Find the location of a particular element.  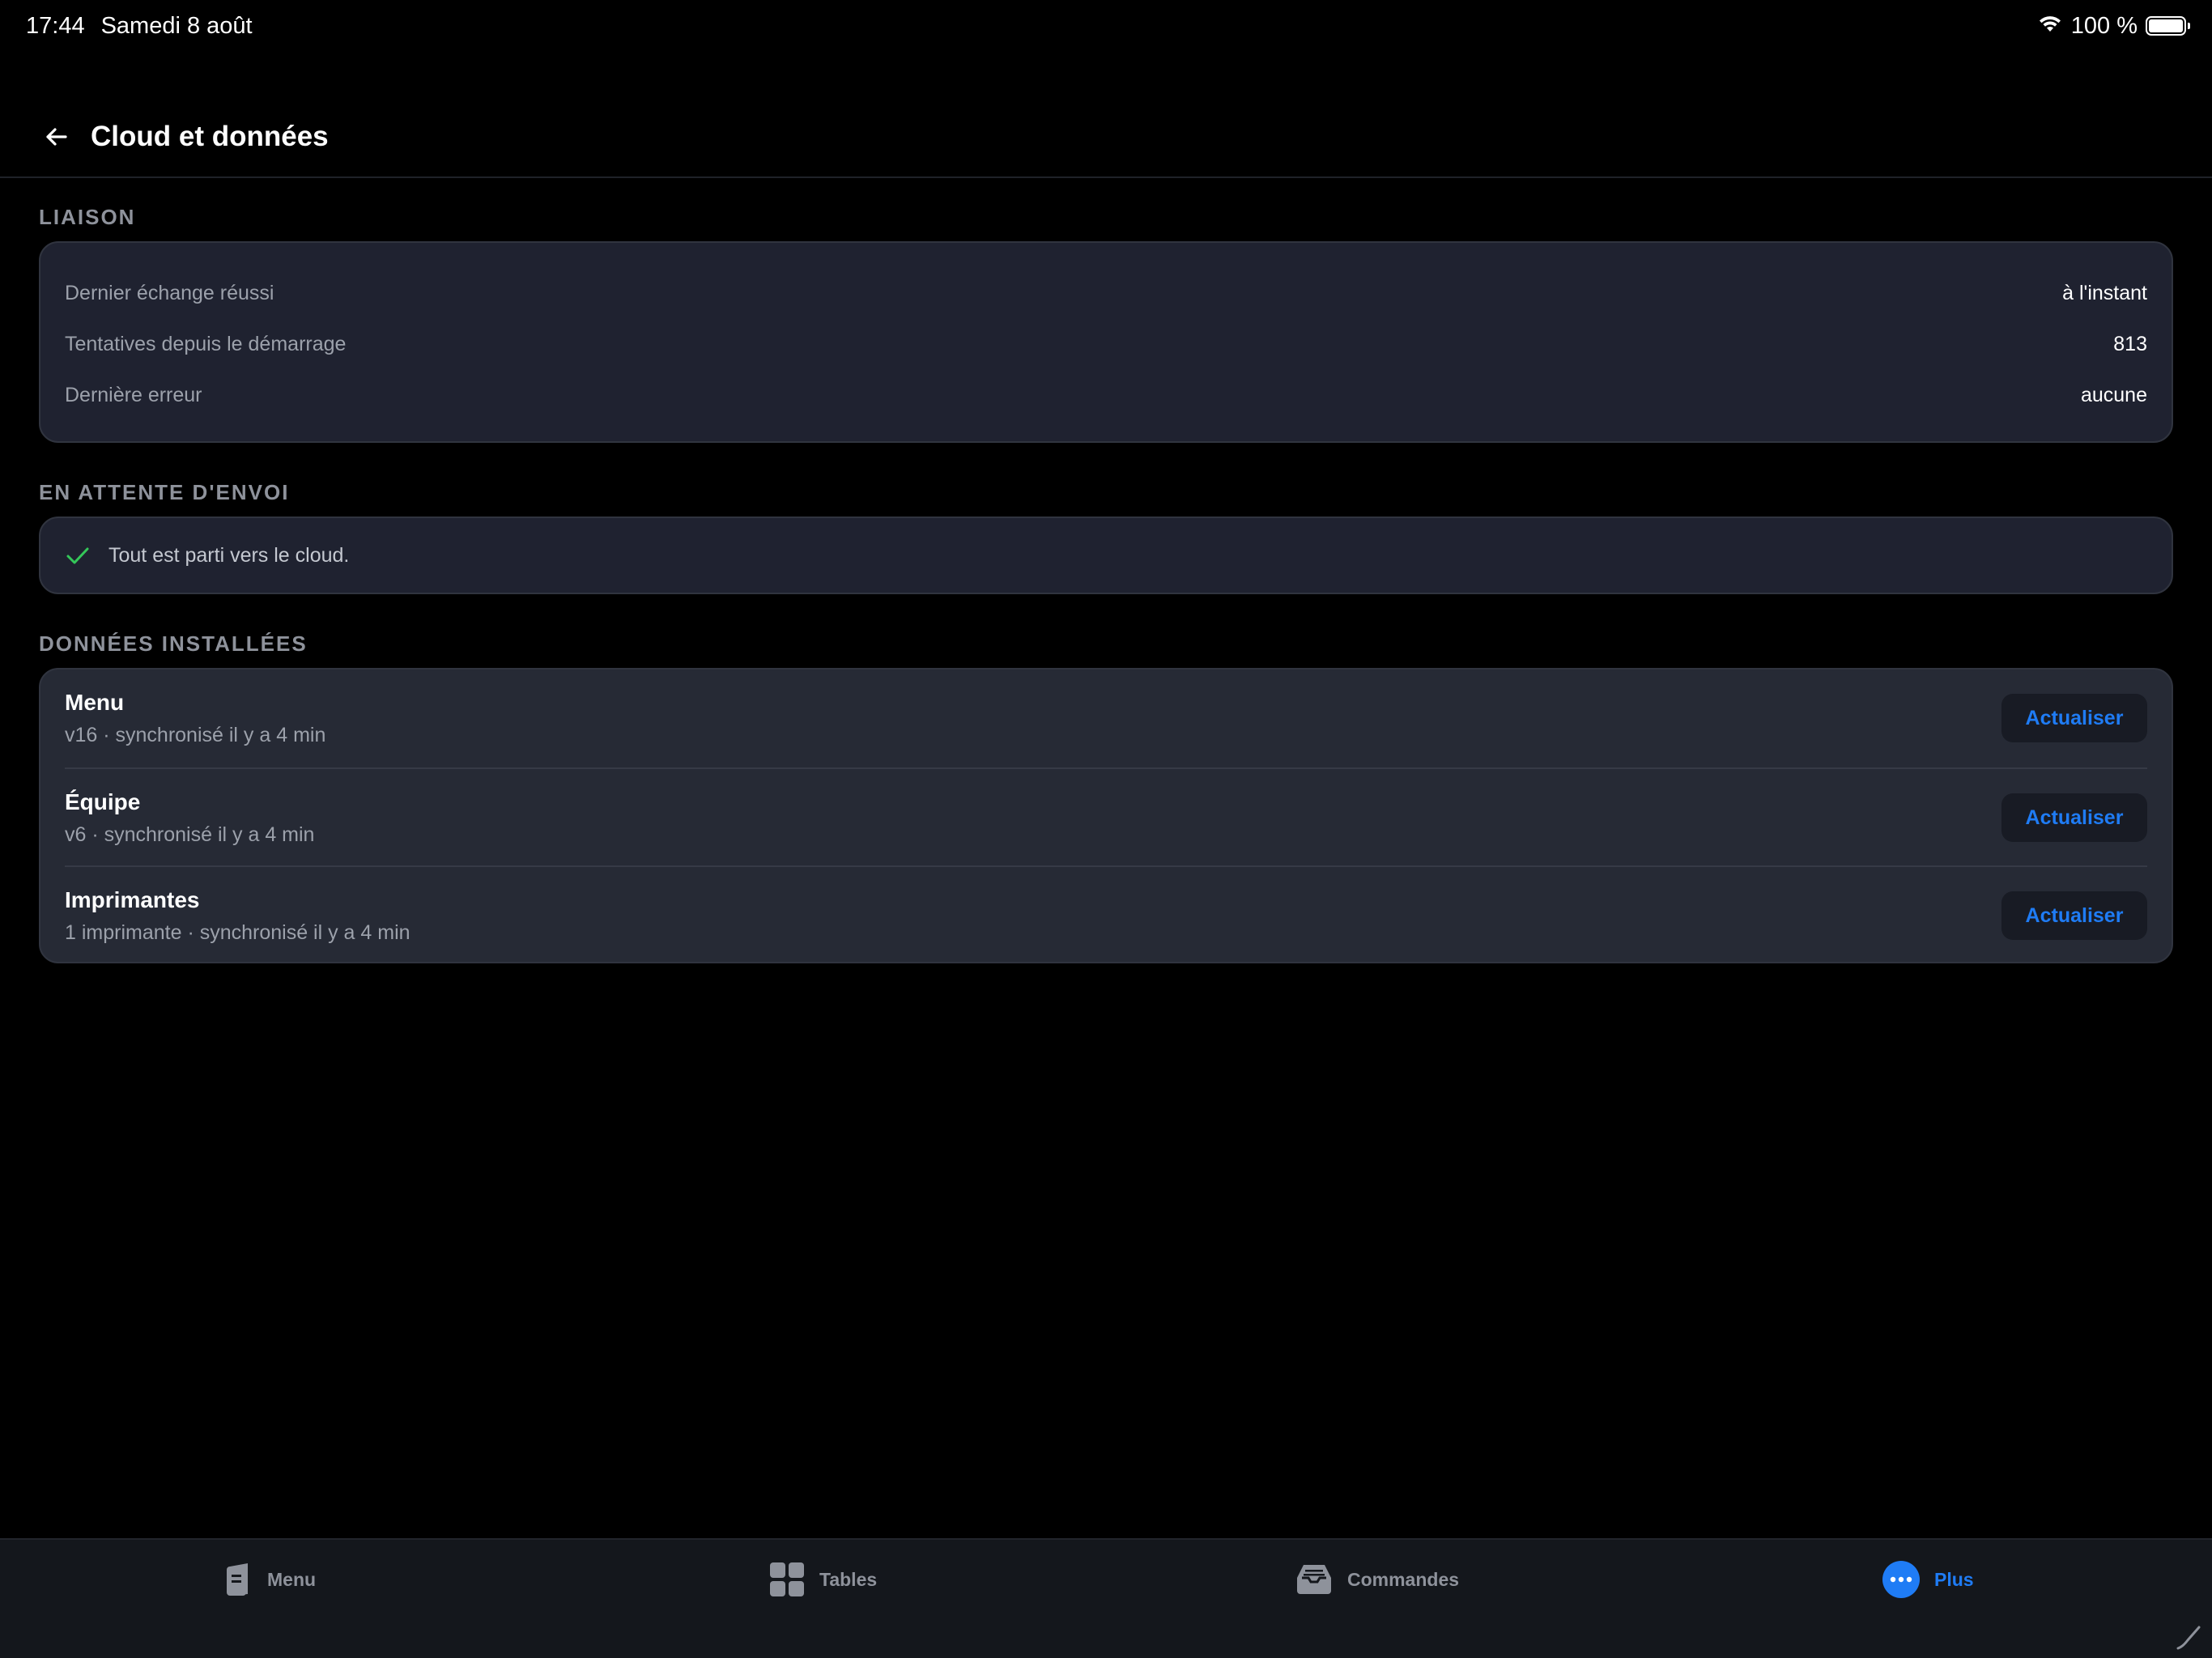

kv-value: à l'instant is located at coordinates (2104, 293).